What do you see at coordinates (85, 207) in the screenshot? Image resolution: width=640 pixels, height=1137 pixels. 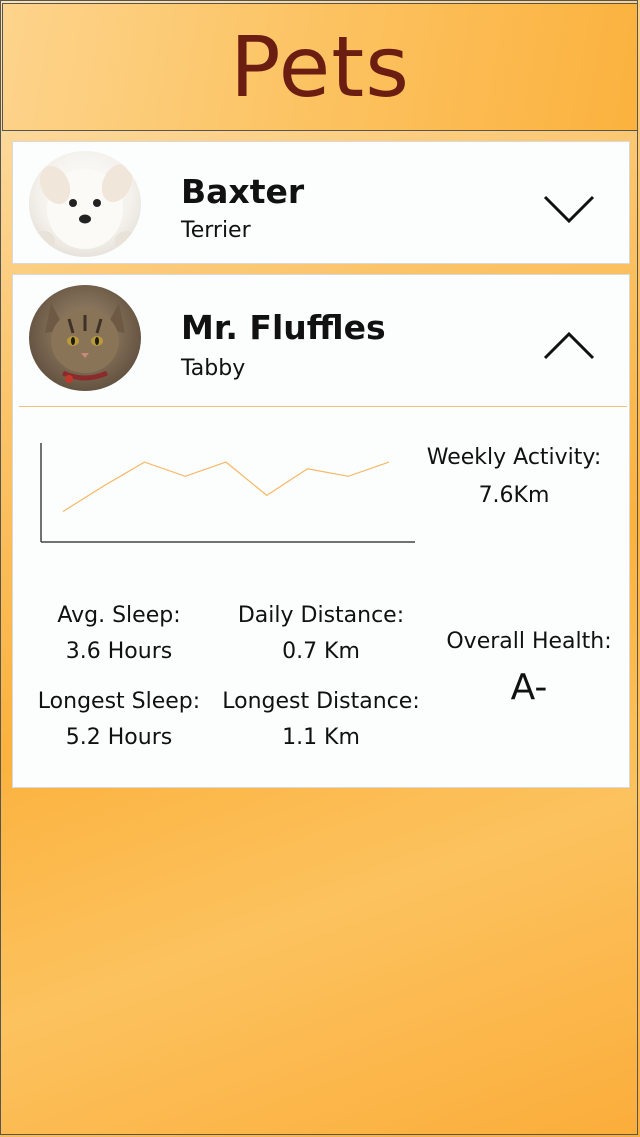 I see `dog-photo-icon` at bounding box center [85, 207].